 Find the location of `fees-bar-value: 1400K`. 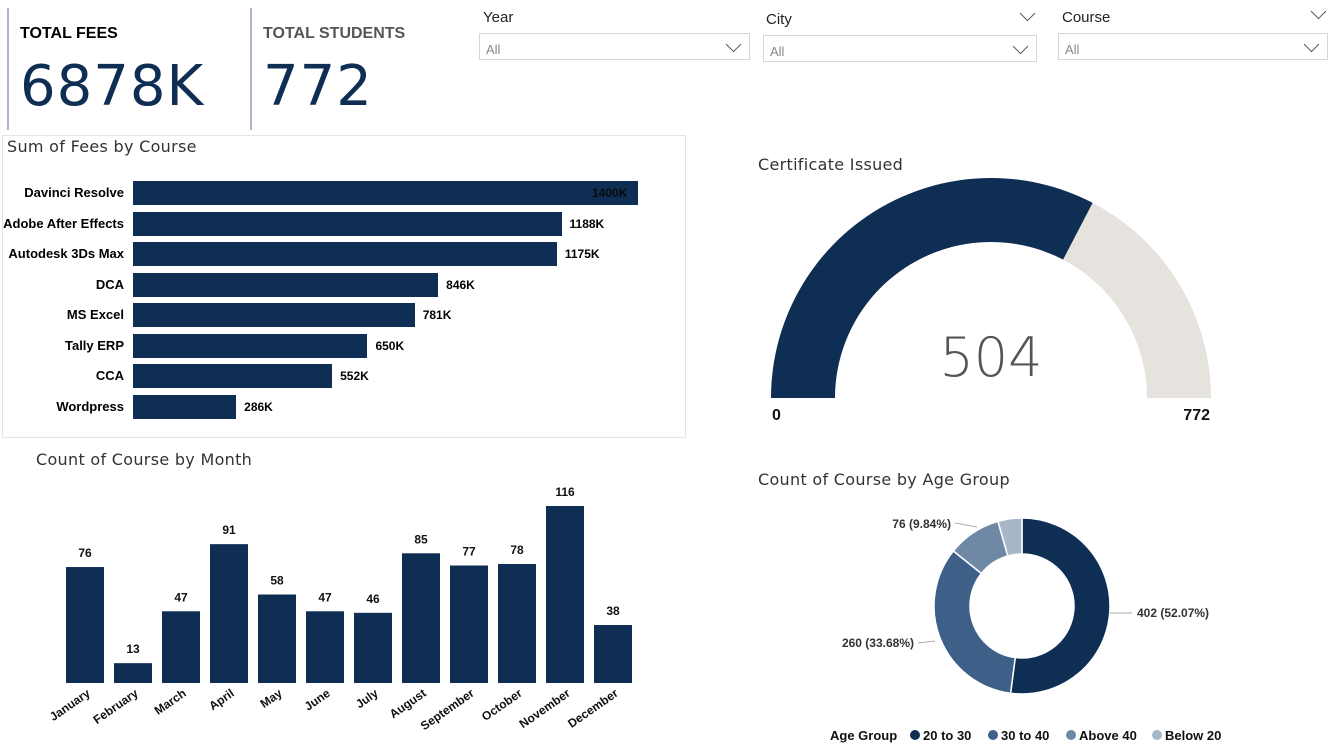

fees-bar-value: 1400K is located at coordinates (610, 193).